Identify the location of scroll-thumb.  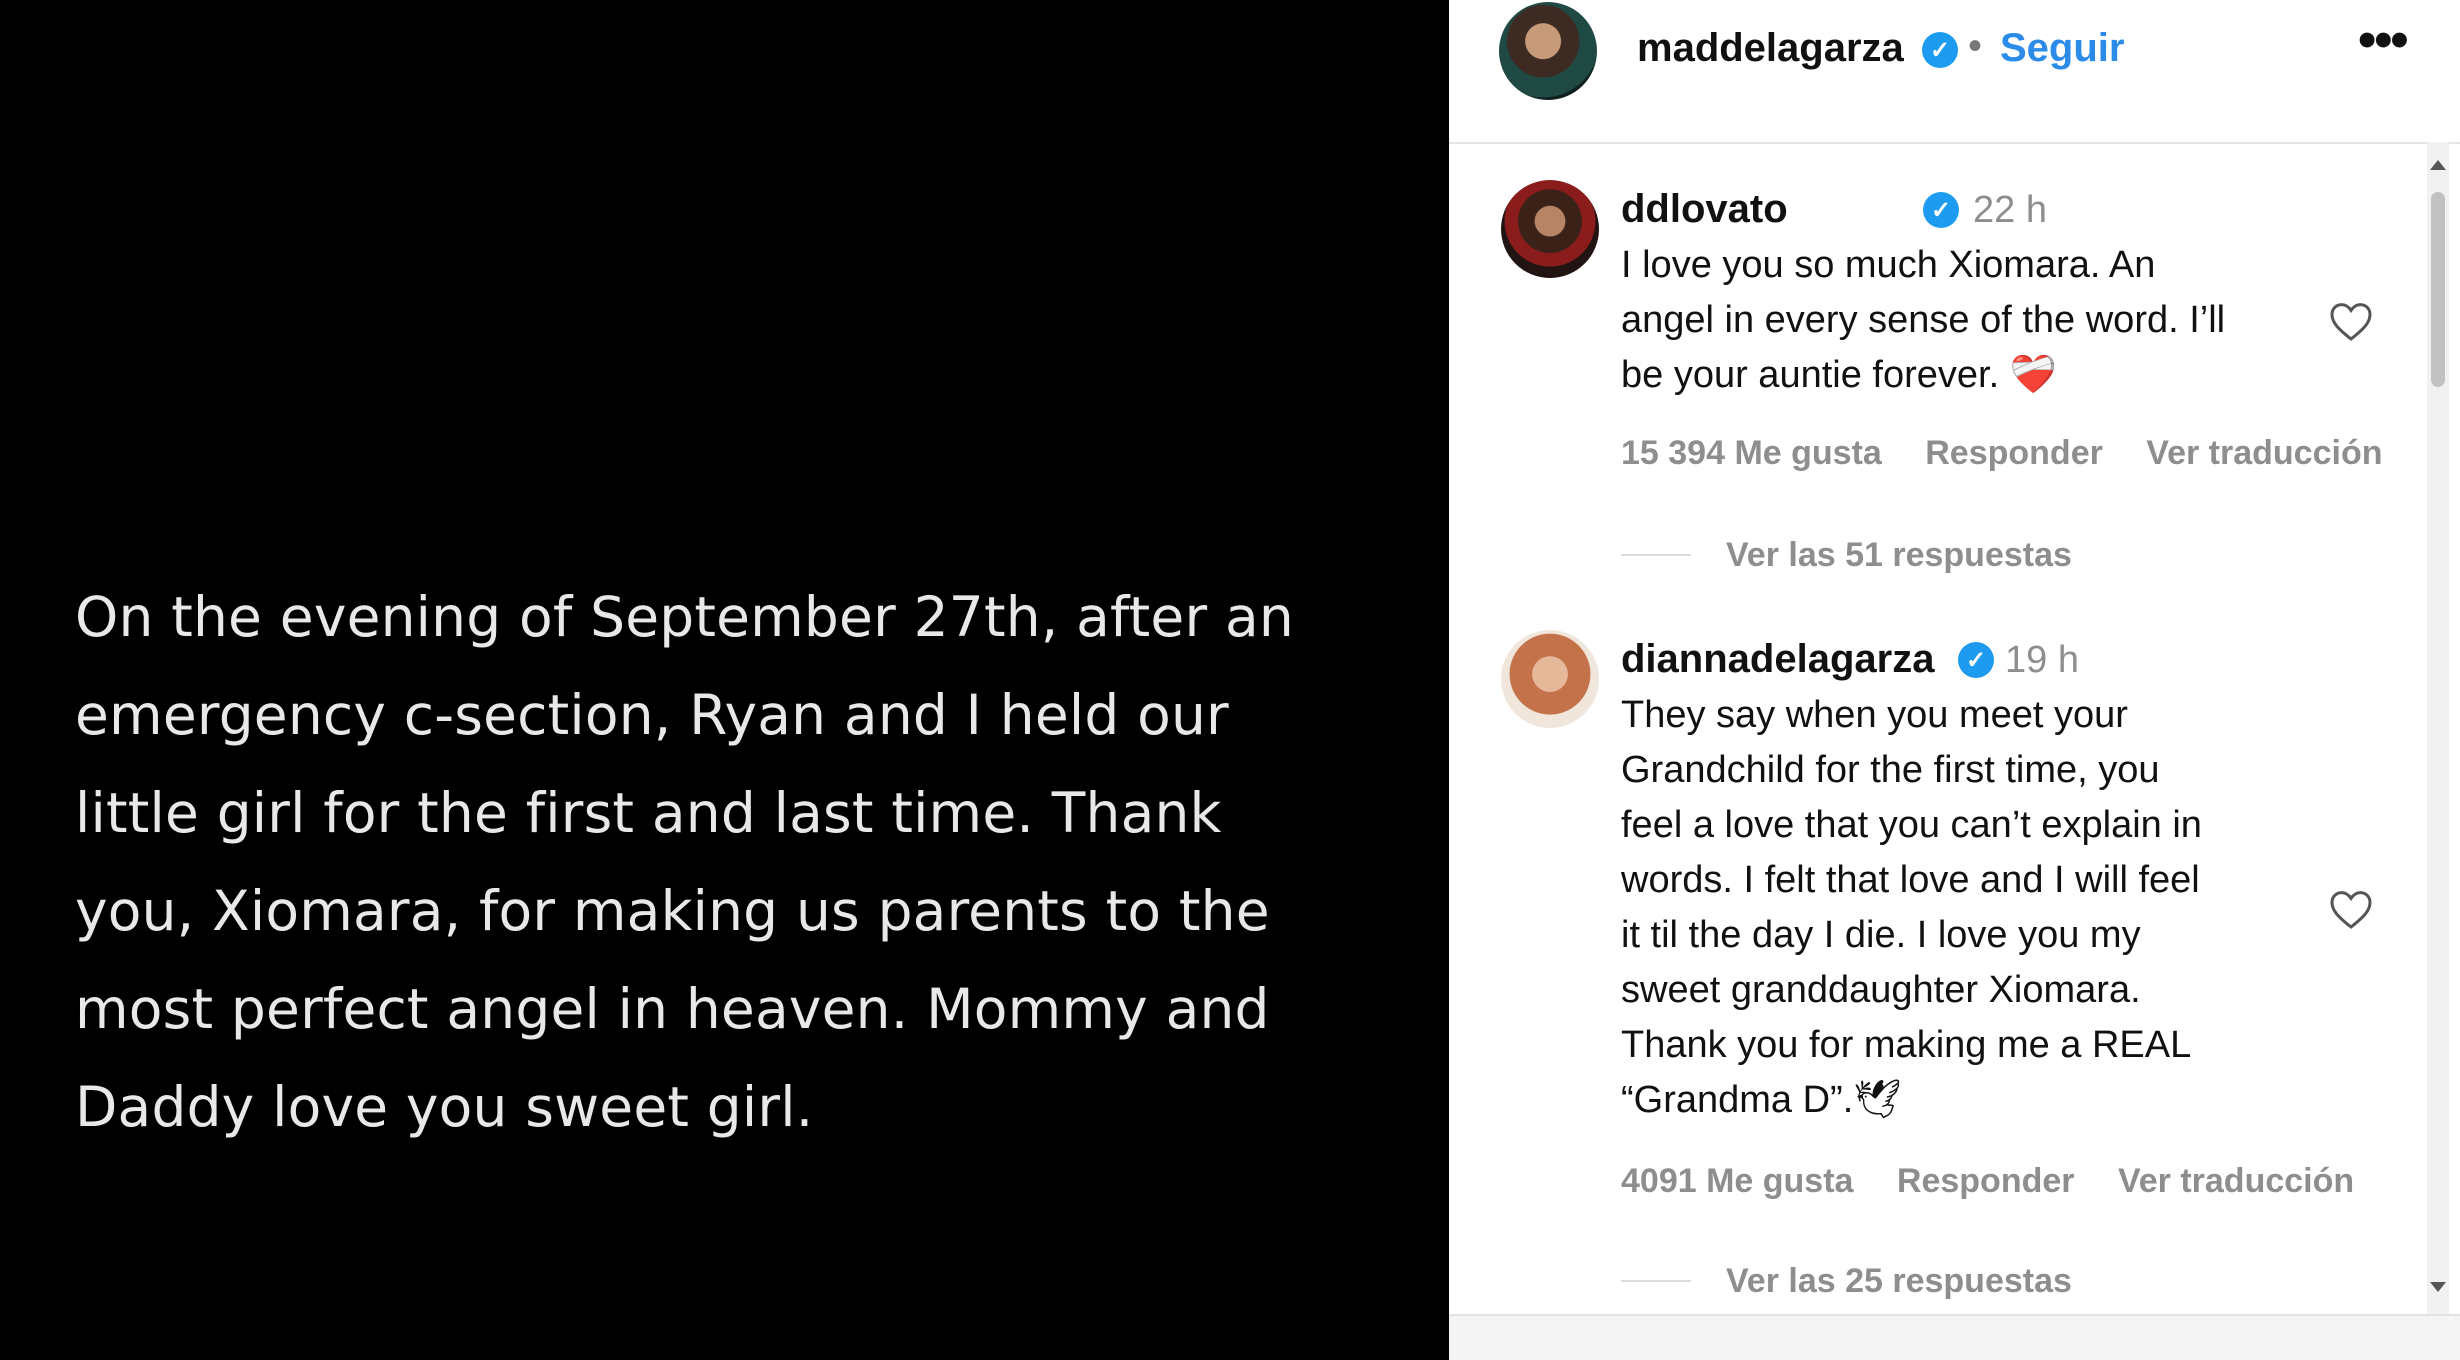
(2438, 289).